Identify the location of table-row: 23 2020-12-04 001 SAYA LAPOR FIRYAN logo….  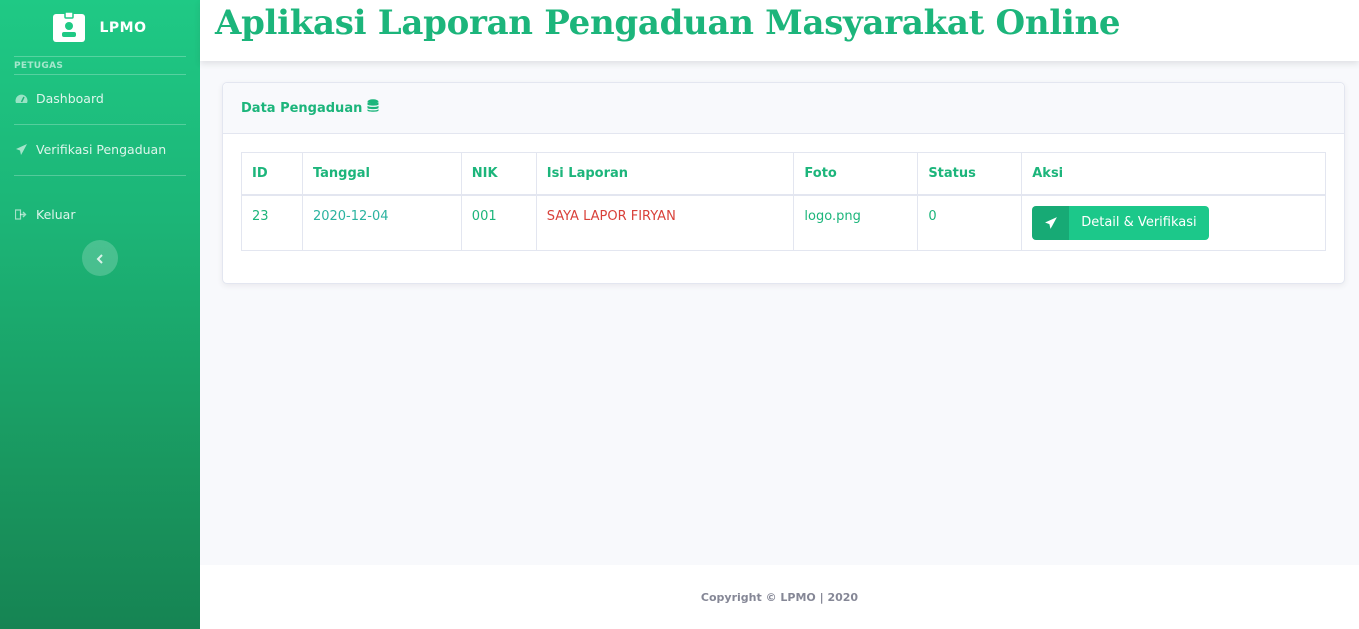
(783, 222).